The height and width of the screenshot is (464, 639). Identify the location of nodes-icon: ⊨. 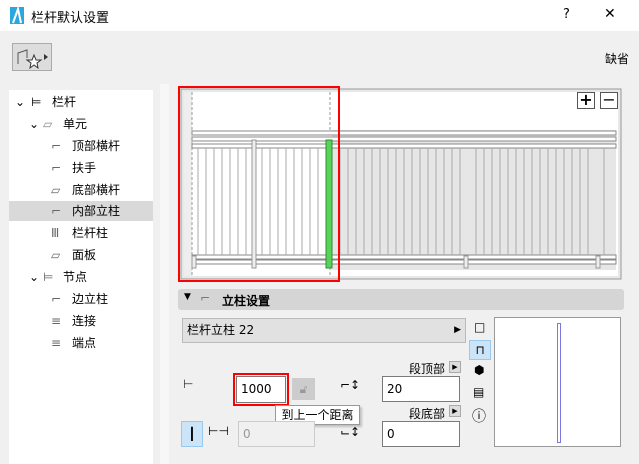
(48, 277).